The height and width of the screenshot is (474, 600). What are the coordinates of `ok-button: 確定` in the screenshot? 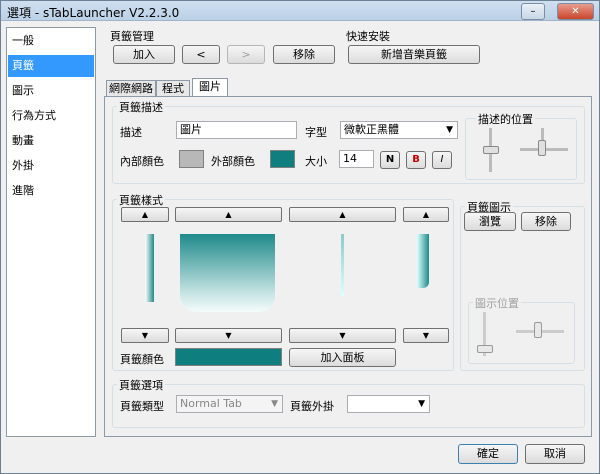 It's located at (488, 454).